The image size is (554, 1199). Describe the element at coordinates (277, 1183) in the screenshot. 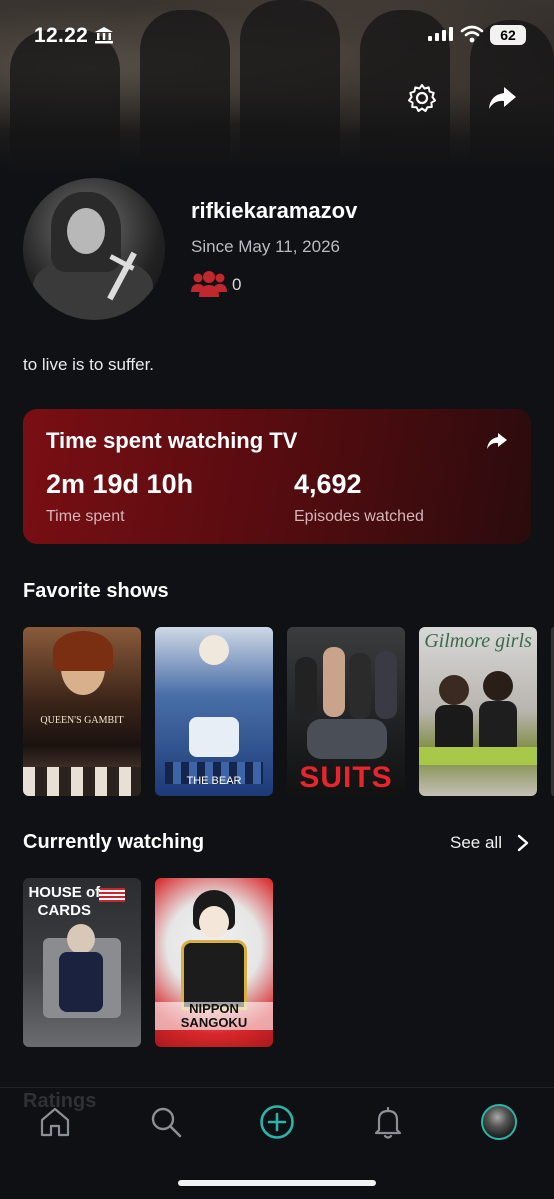

I see `home-indicator` at that location.